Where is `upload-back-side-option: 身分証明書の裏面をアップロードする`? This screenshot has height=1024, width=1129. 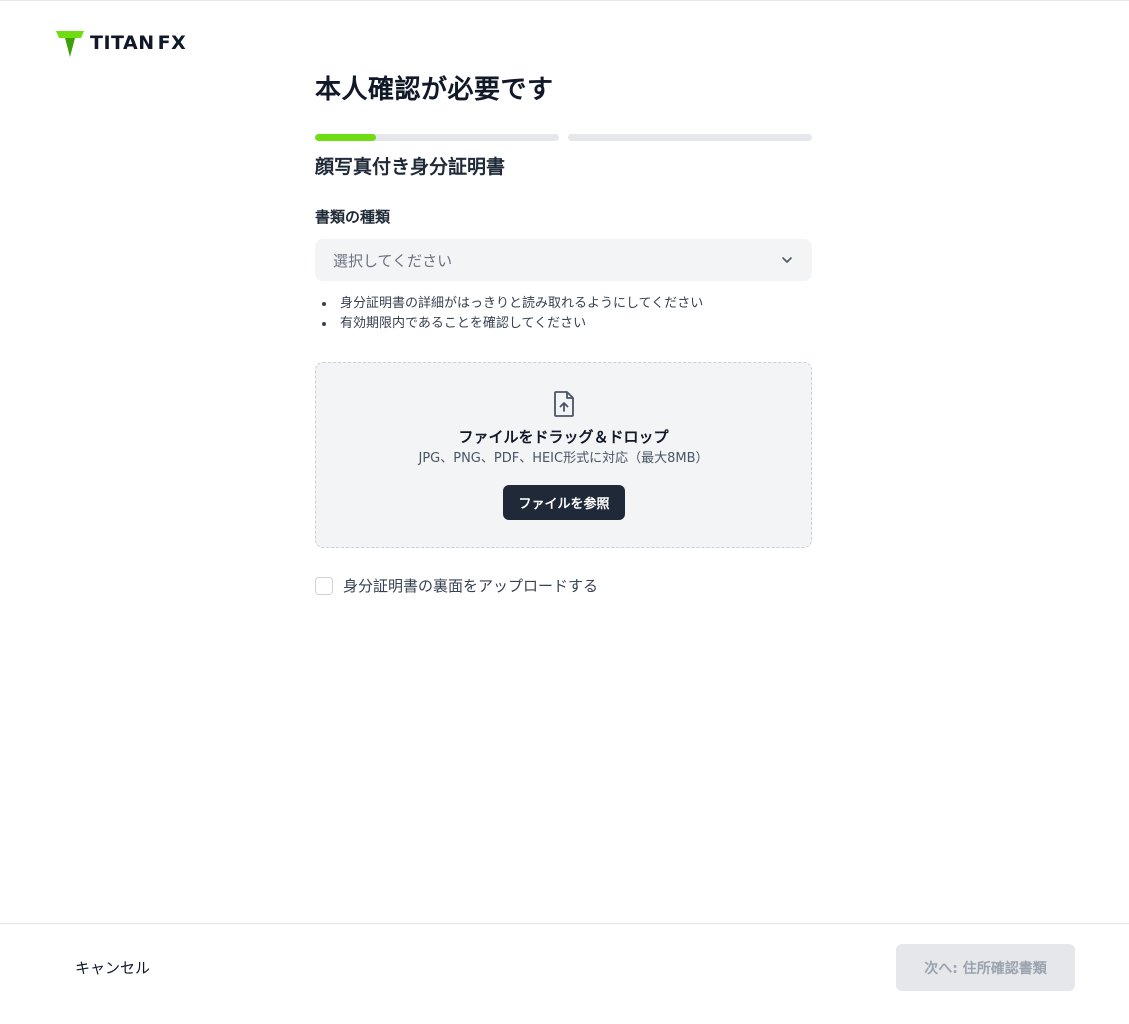
upload-back-side-option: 身分証明書の裏面をアップロードする is located at coordinates (456, 586).